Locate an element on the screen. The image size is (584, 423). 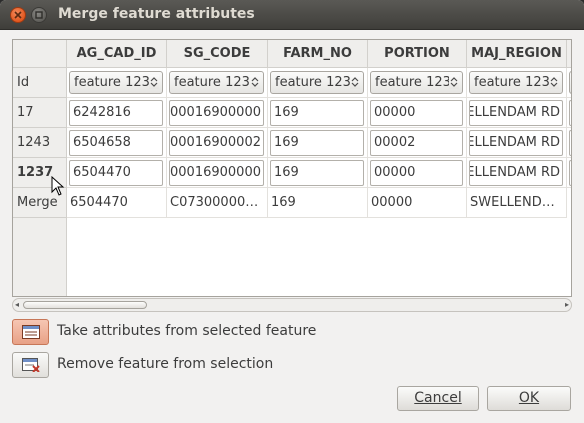
scrollbar-thumb is located at coordinates (85, 305).